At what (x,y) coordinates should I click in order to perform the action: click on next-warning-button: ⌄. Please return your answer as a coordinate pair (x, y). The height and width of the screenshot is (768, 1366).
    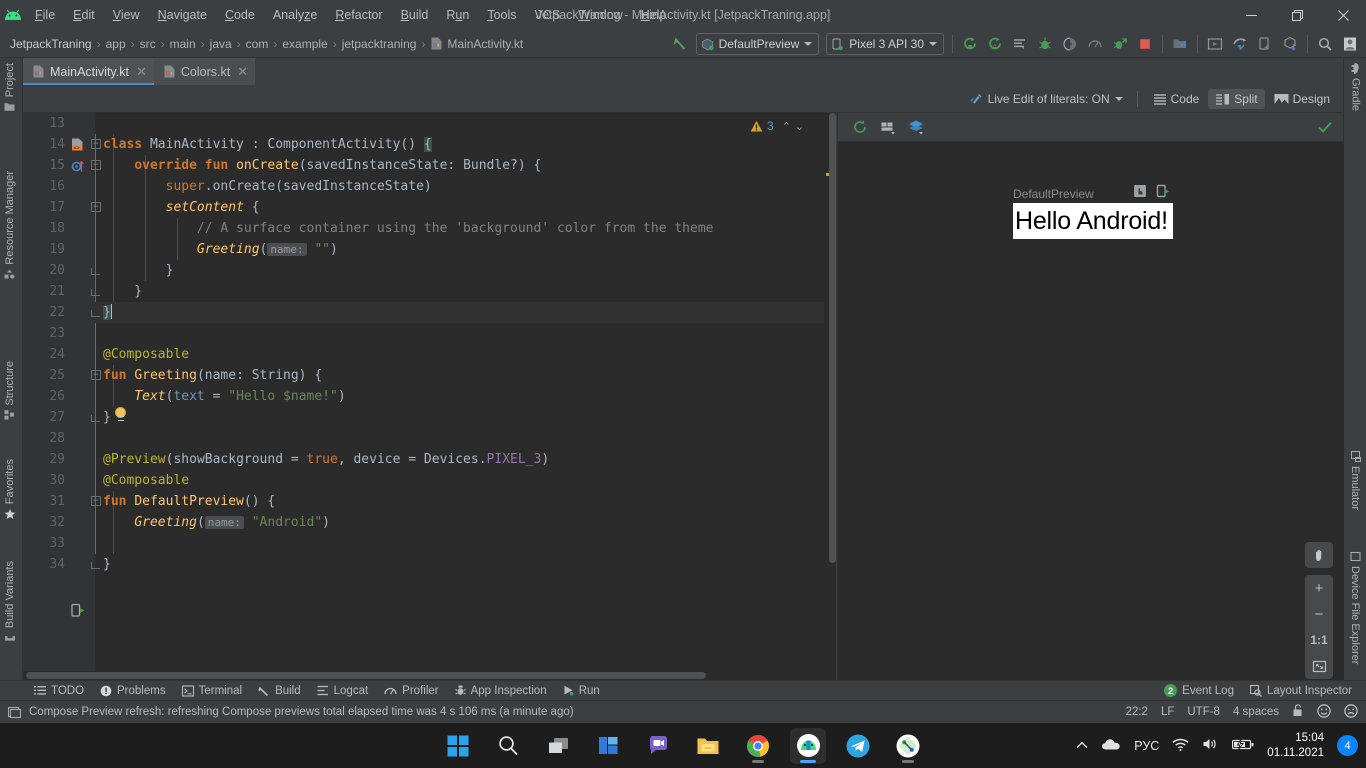
    Looking at the image, I should click on (799, 126).